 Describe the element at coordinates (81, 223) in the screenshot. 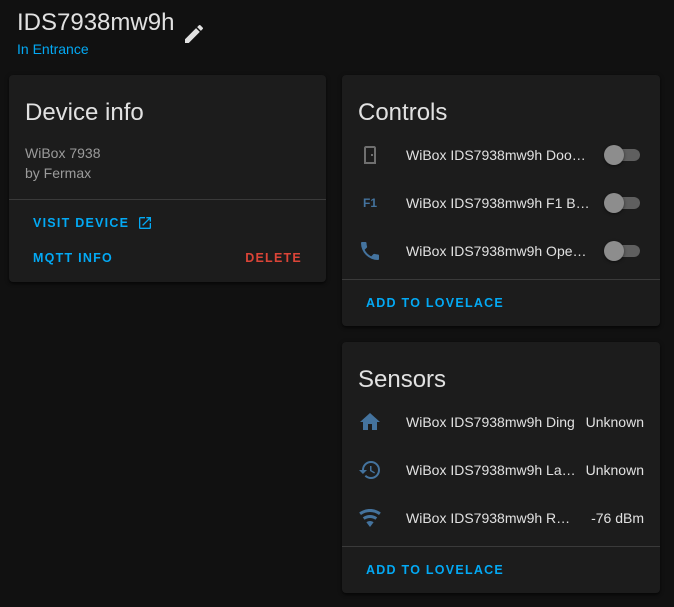

I see `visit-device-label: VISIT DEVICE` at that location.